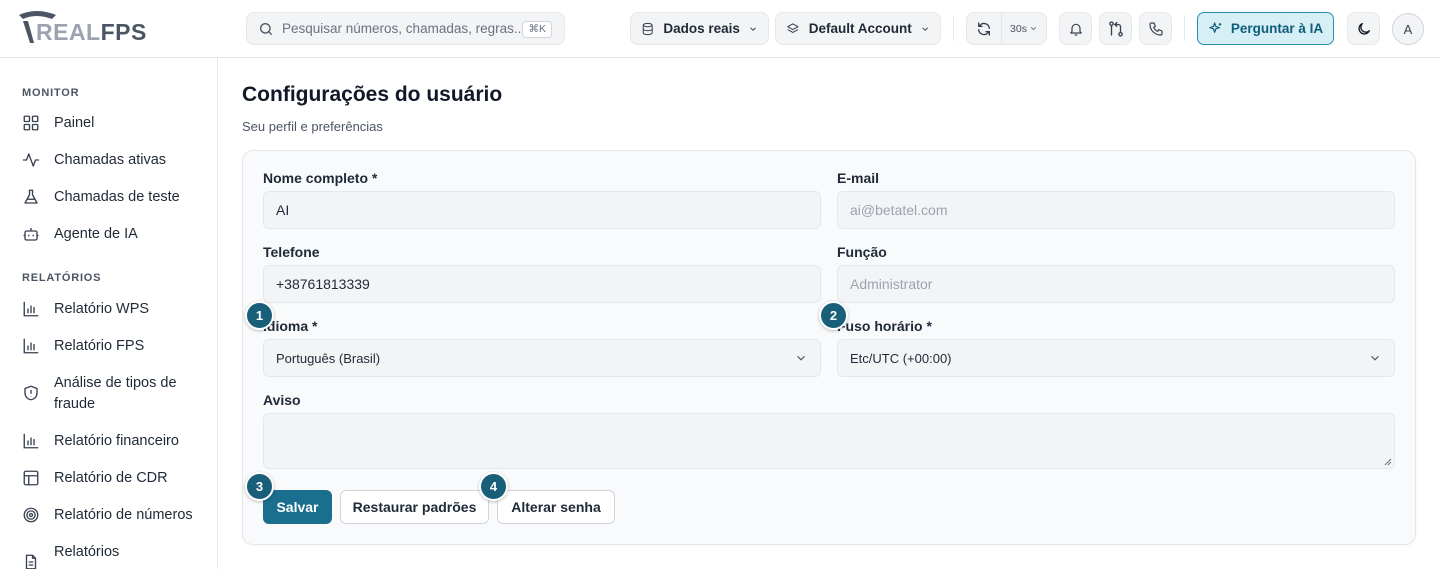  Describe the element at coordinates (31, 515) in the screenshot. I see `target-icon` at that location.